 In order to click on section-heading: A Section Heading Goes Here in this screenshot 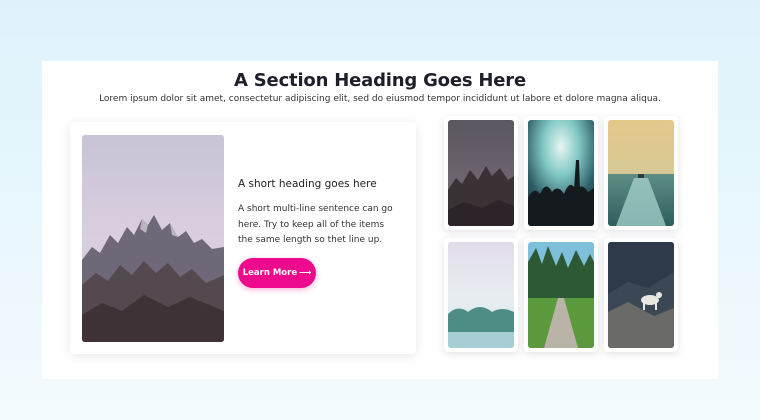, I will do `click(380, 80)`.